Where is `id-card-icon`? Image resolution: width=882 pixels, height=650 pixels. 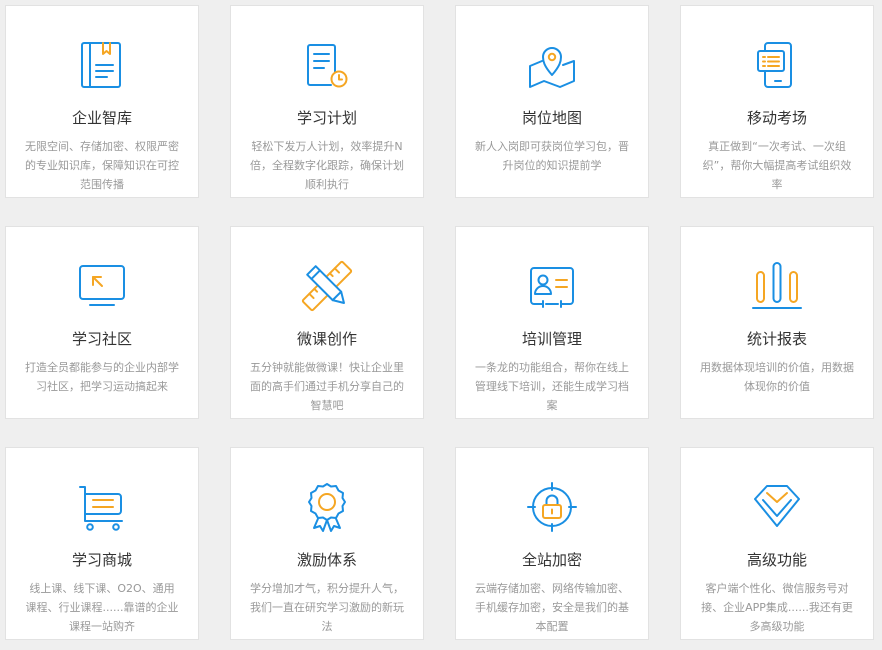
id-card-icon is located at coordinates (552, 286).